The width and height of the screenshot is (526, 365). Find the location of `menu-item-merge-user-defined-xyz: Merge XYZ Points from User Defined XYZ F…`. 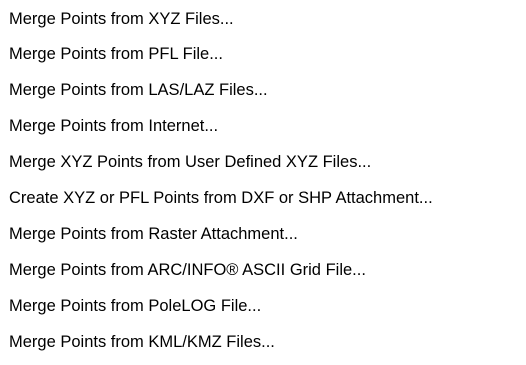

menu-item-merge-user-defined-xyz: Merge XYZ Points from User Defined XYZ F… is located at coordinates (263, 162).